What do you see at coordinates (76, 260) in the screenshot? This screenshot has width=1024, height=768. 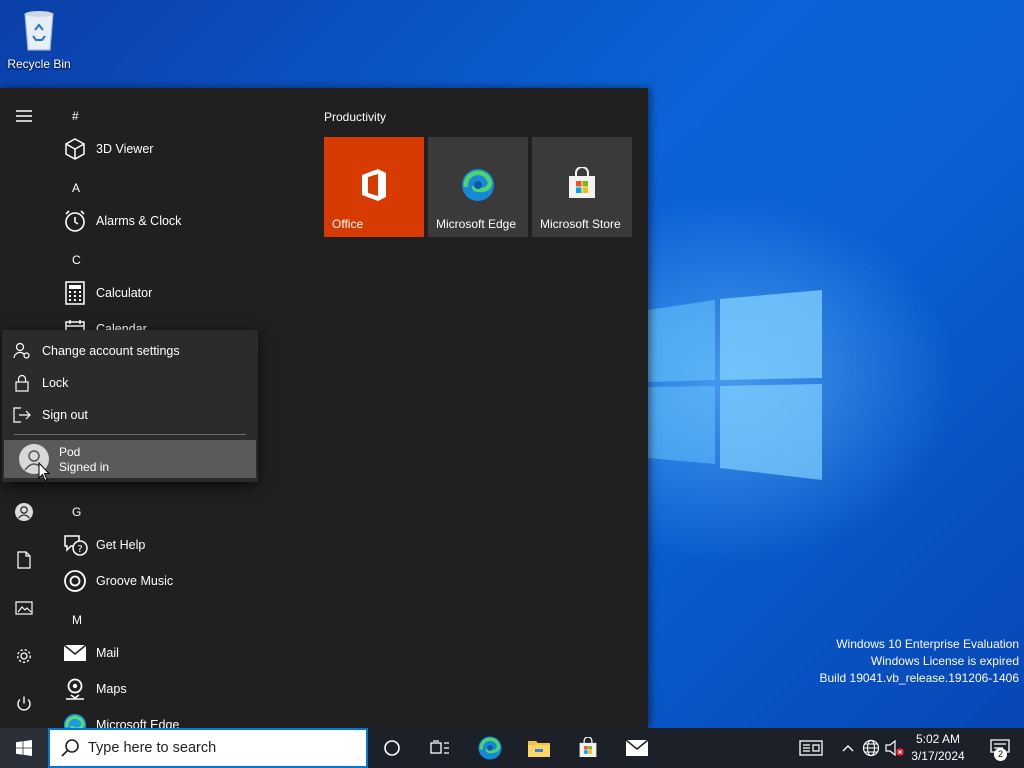 I see `letter-header: C` at bounding box center [76, 260].